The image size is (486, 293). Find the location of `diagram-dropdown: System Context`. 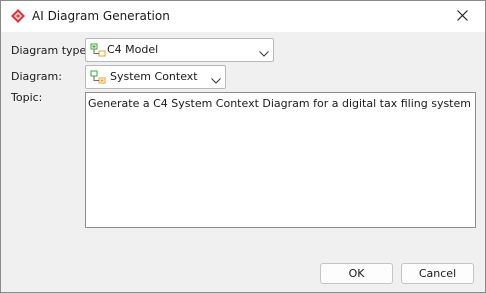

diagram-dropdown: System Context is located at coordinates (155, 77).